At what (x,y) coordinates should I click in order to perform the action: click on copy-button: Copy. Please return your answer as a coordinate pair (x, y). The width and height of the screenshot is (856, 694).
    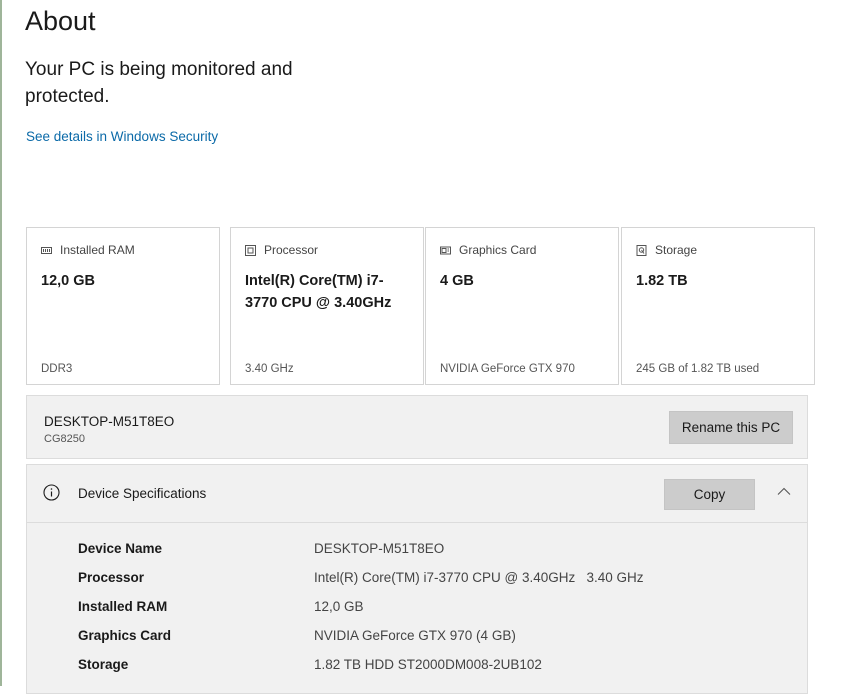
    Looking at the image, I should click on (709, 494).